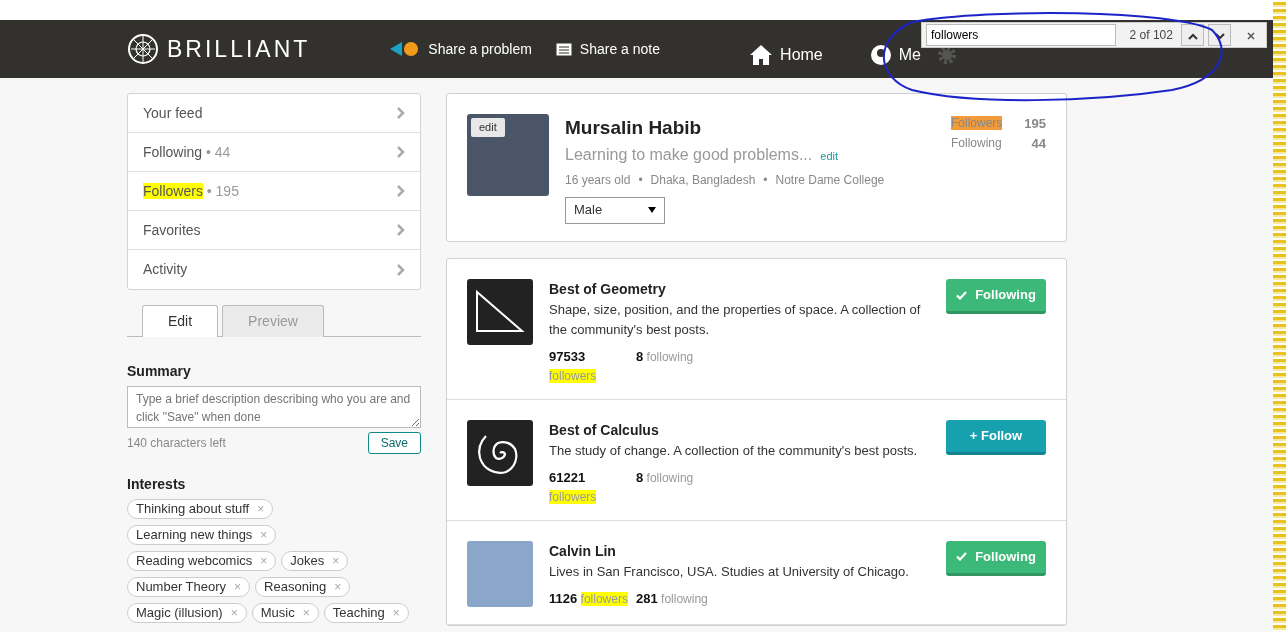 The width and height of the screenshot is (1286, 632). Describe the element at coordinates (880, 55) in the screenshot. I see `avatar-icon` at that location.